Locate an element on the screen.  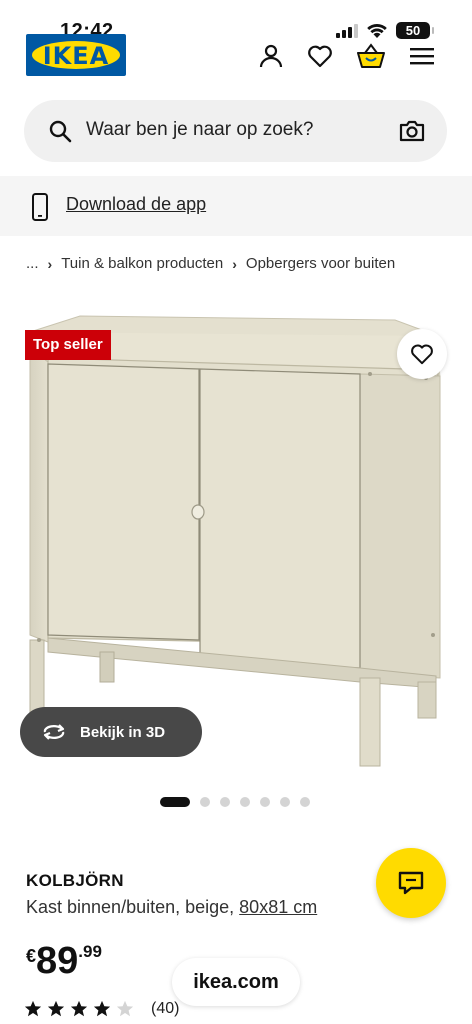
breadcrumb-item-opbergers: Opbergers voor buiten is located at coordinates (320, 263).